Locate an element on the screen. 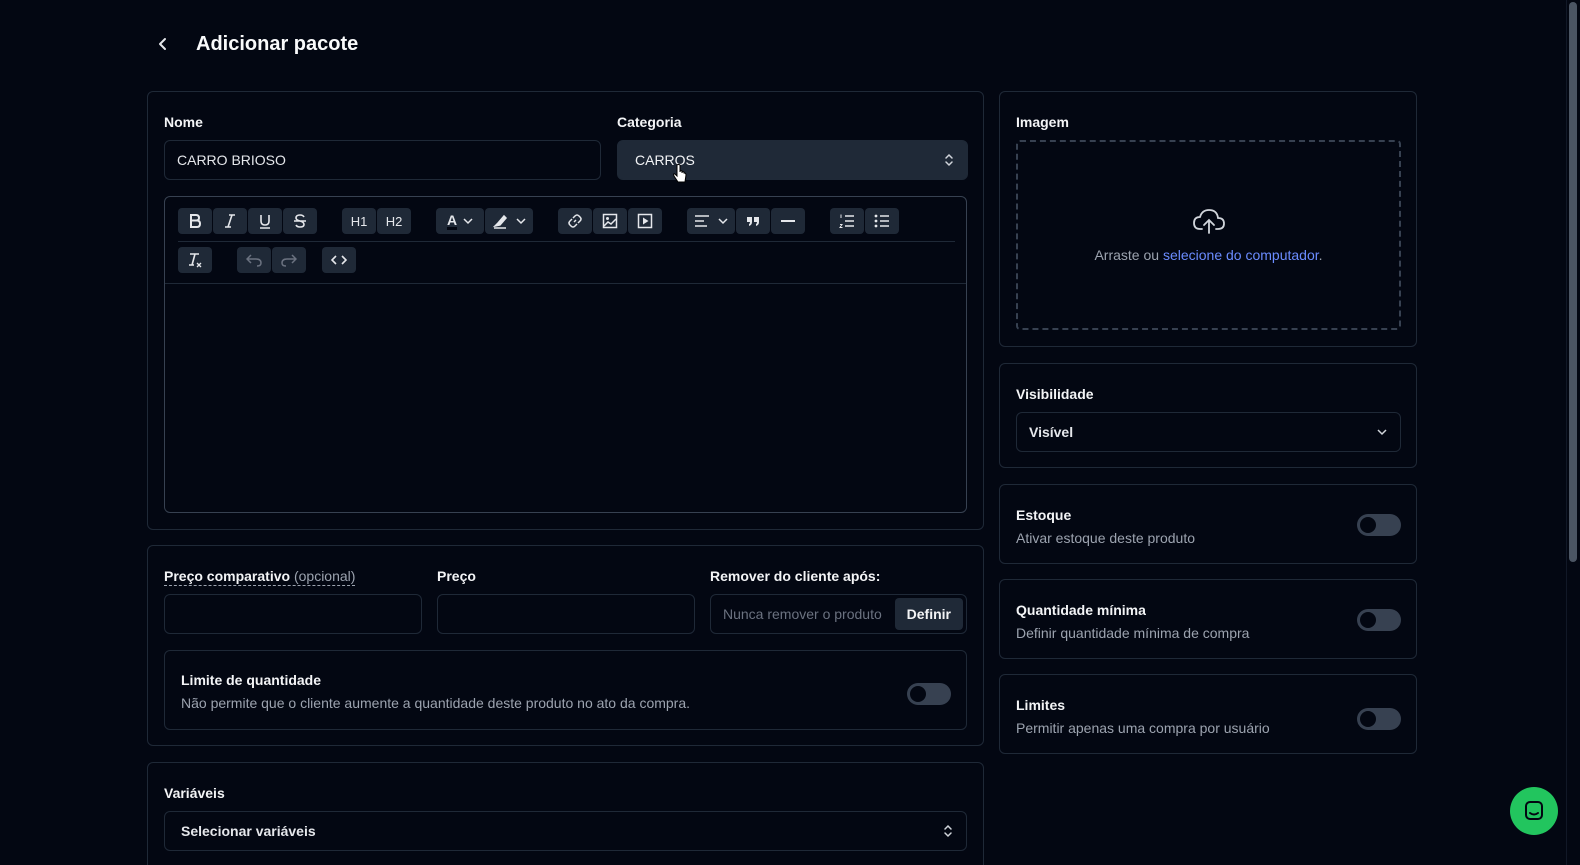 The width and height of the screenshot is (1580, 865). category-select: CARROS is located at coordinates (792, 160).